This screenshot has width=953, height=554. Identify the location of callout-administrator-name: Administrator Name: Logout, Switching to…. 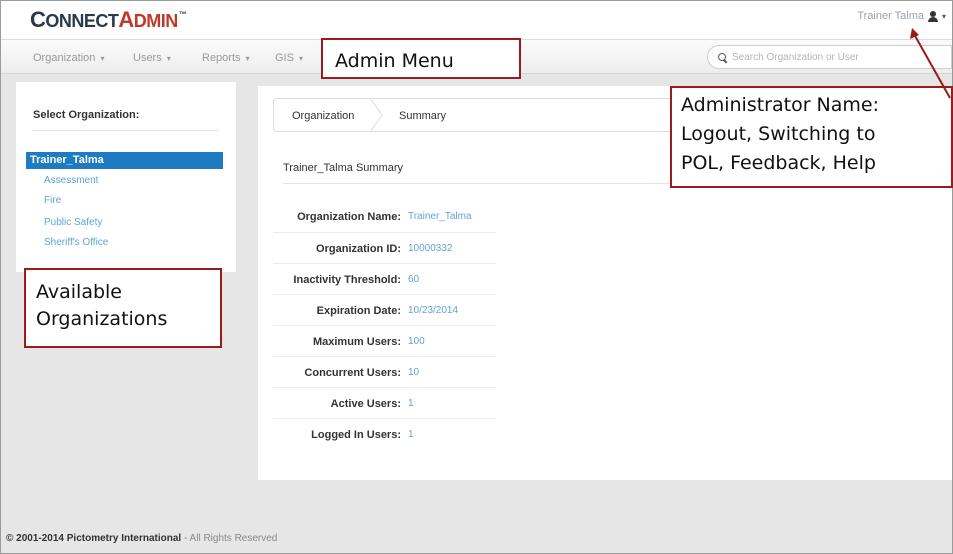
(811, 137).